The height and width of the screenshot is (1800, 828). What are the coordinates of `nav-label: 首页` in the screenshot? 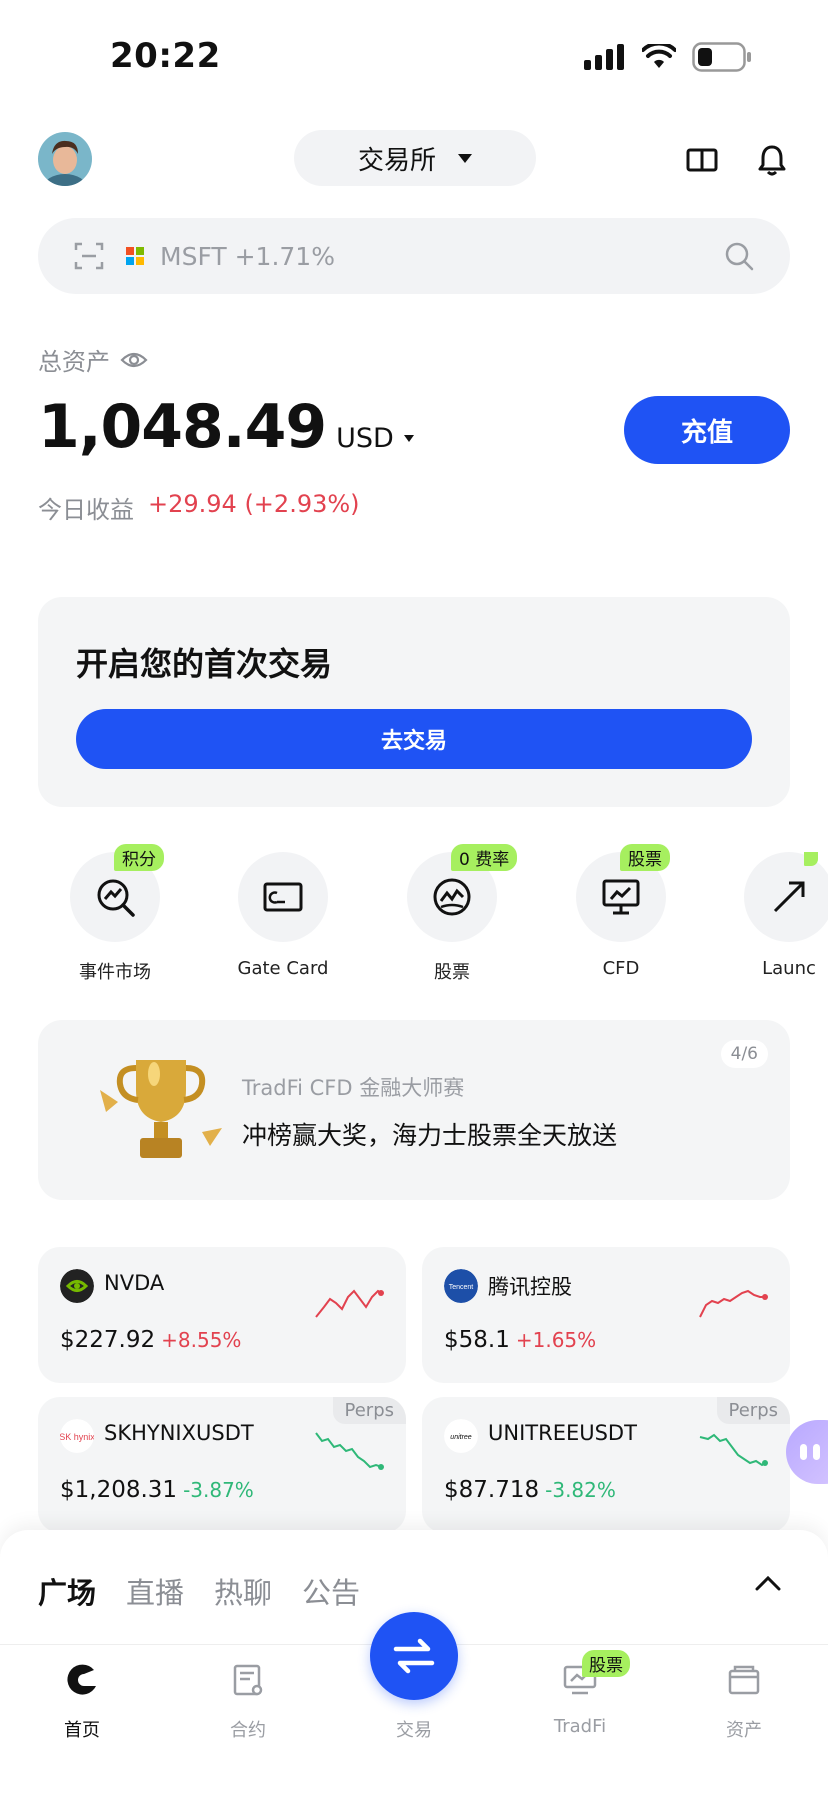 It's located at (82, 1730).